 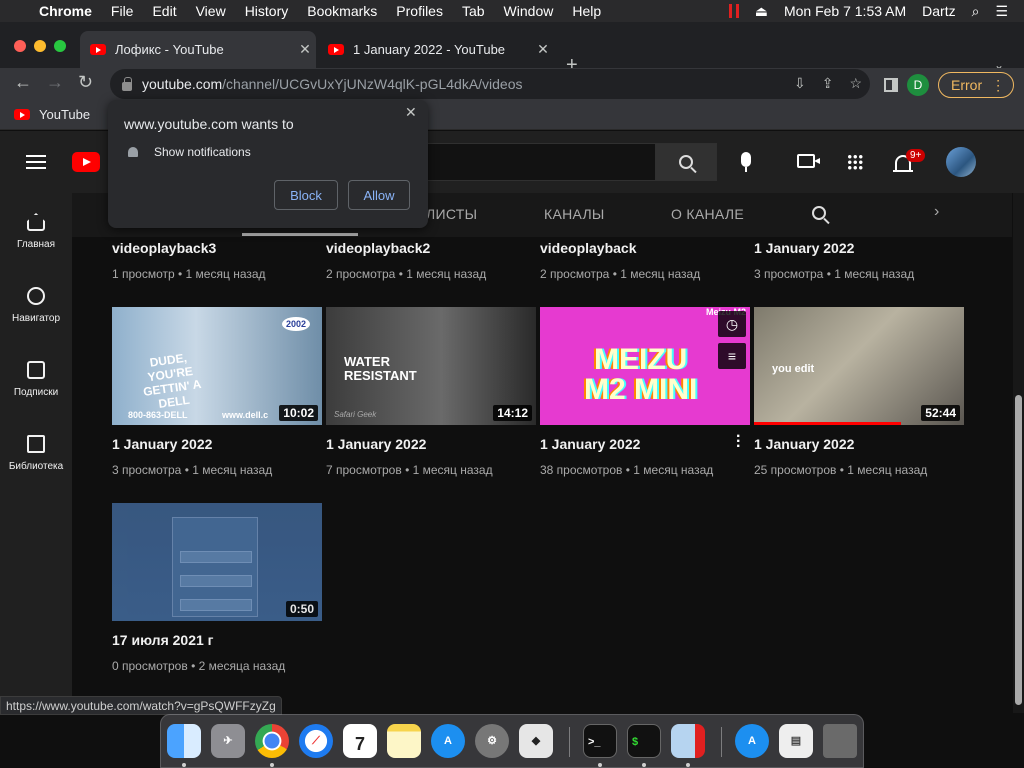 What do you see at coordinates (36, 392) in the screenshot?
I see `sidebar-item-label: Подписки` at bounding box center [36, 392].